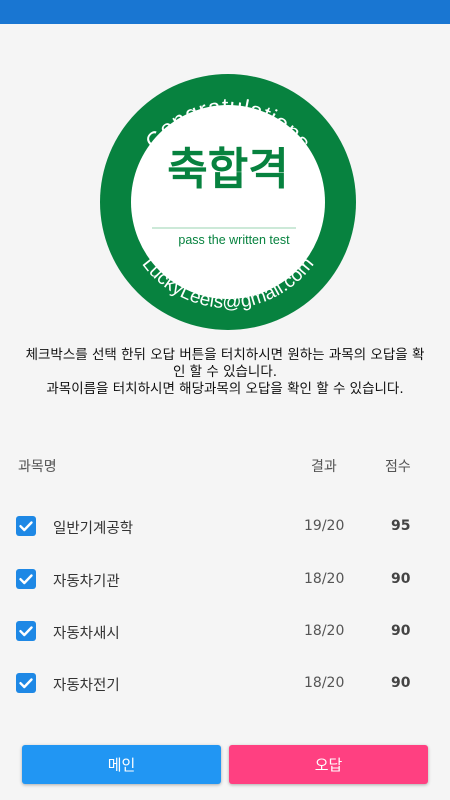 The height and width of the screenshot is (800, 450). What do you see at coordinates (86, 580) in the screenshot?
I see `subject-name: 자동차기관` at bounding box center [86, 580].